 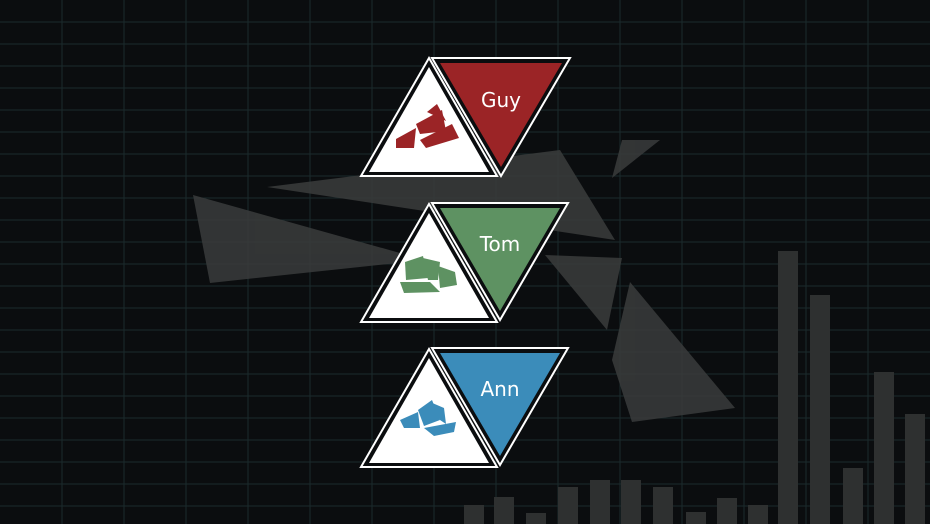 What do you see at coordinates (501, 100) in the screenshot?
I see `player-name: Guy` at bounding box center [501, 100].